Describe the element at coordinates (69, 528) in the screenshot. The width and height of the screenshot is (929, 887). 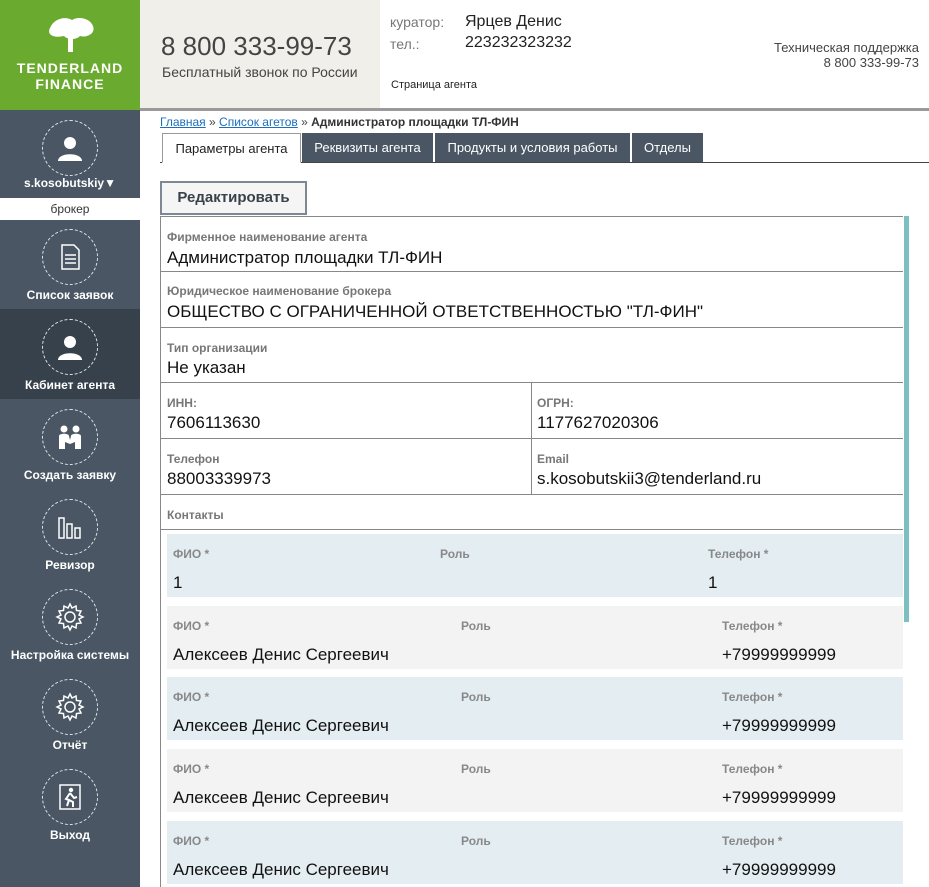
I see `bar-chart-icon` at that location.